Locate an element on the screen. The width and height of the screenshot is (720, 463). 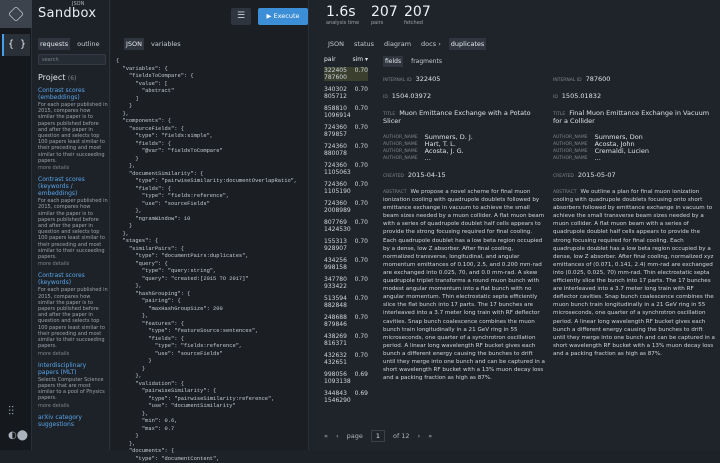
pair-id-b: 1105190 is located at coordinates (337, 191).